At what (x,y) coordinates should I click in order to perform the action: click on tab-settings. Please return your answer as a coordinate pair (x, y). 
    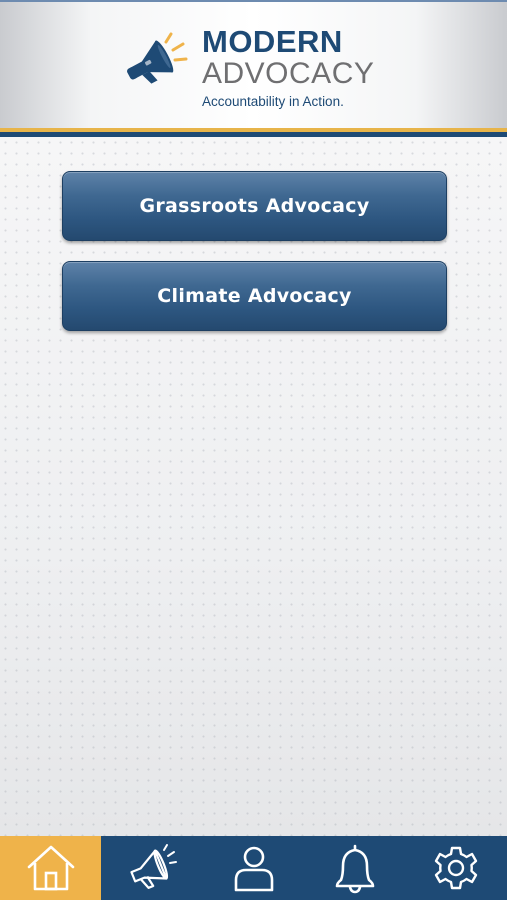
    Looking at the image, I should click on (456, 868).